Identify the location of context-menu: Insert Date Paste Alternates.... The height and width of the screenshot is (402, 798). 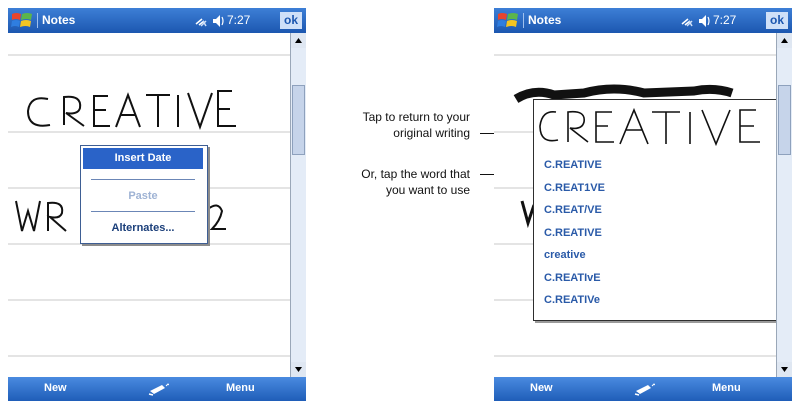
(144, 194).